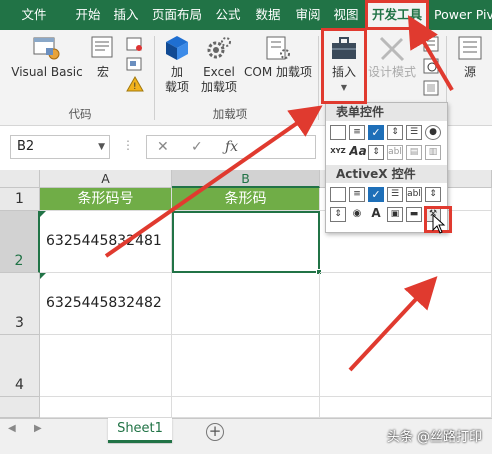 The image size is (492, 454). What do you see at coordinates (268, 15) in the screenshot?
I see `tab-data: 数据` at bounding box center [268, 15].